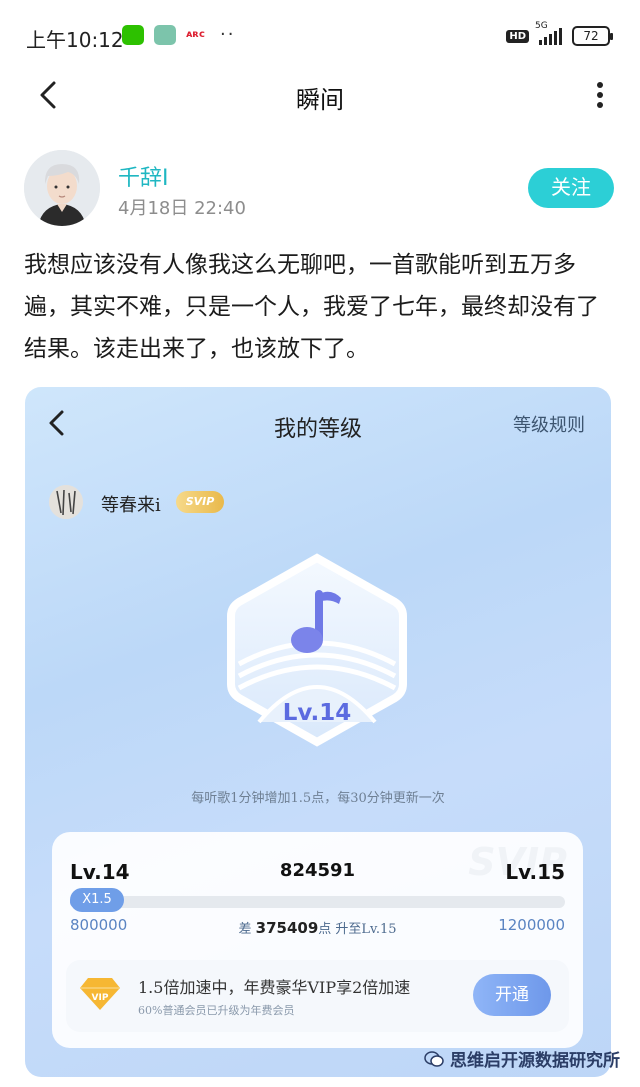 Image resolution: width=640 pixels, height=1087 pixels. What do you see at coordinates (200, 502) in the screenshot?
I see `svip-badge: SVIP` at bounding box center [200, 502].